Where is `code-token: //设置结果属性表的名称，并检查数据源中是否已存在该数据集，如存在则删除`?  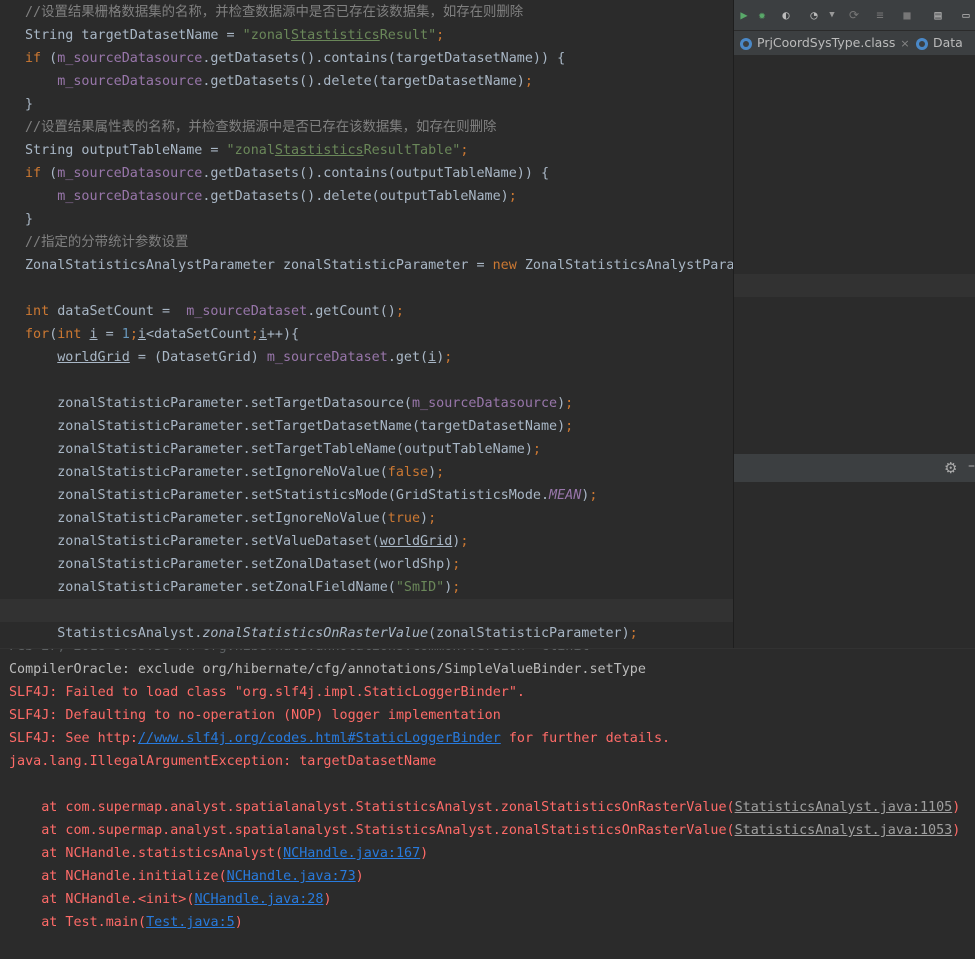 code-token: //设置结果属性表的名称，并检查数据源中是否已存在该数据集，如存在则删除 is located at coordinates (261, 127).